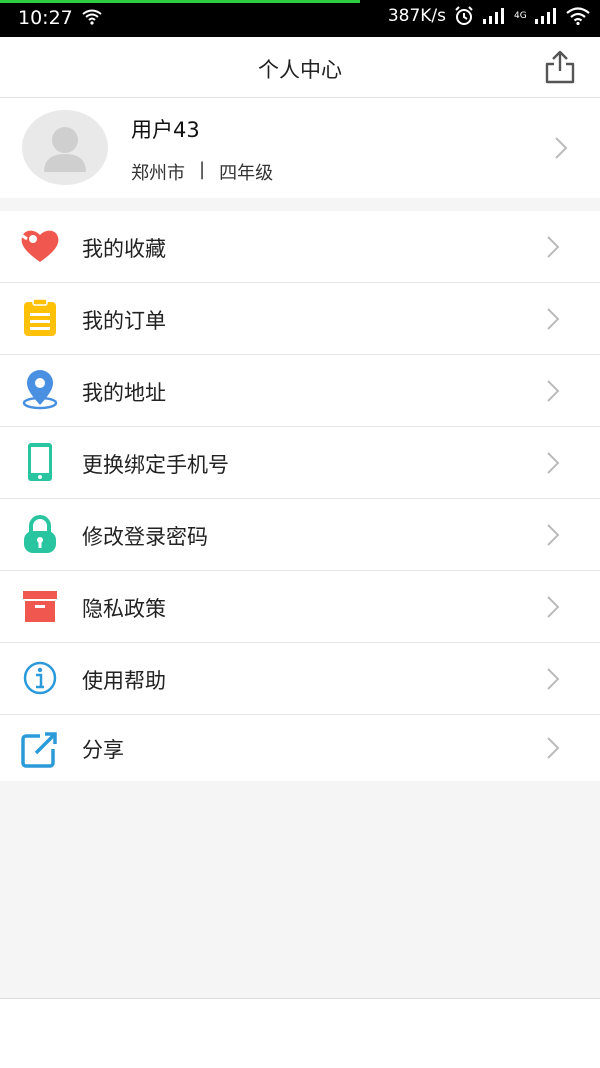  I want to click on avatar, so click(65, 147).